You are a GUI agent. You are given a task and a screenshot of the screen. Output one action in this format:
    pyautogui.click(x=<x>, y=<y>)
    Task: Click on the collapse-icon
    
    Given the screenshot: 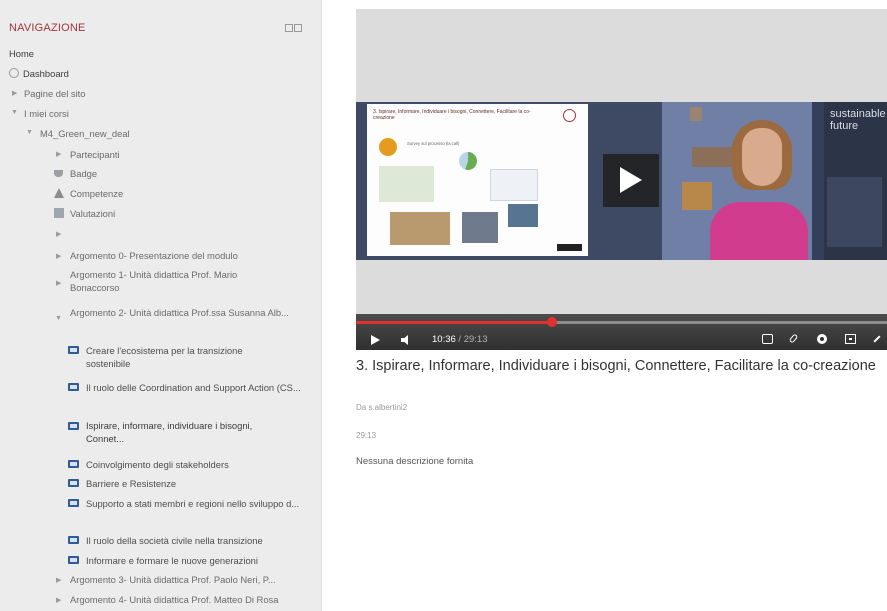 What is the action you would take?
    pyautogui.click(x=298, y=28)
    